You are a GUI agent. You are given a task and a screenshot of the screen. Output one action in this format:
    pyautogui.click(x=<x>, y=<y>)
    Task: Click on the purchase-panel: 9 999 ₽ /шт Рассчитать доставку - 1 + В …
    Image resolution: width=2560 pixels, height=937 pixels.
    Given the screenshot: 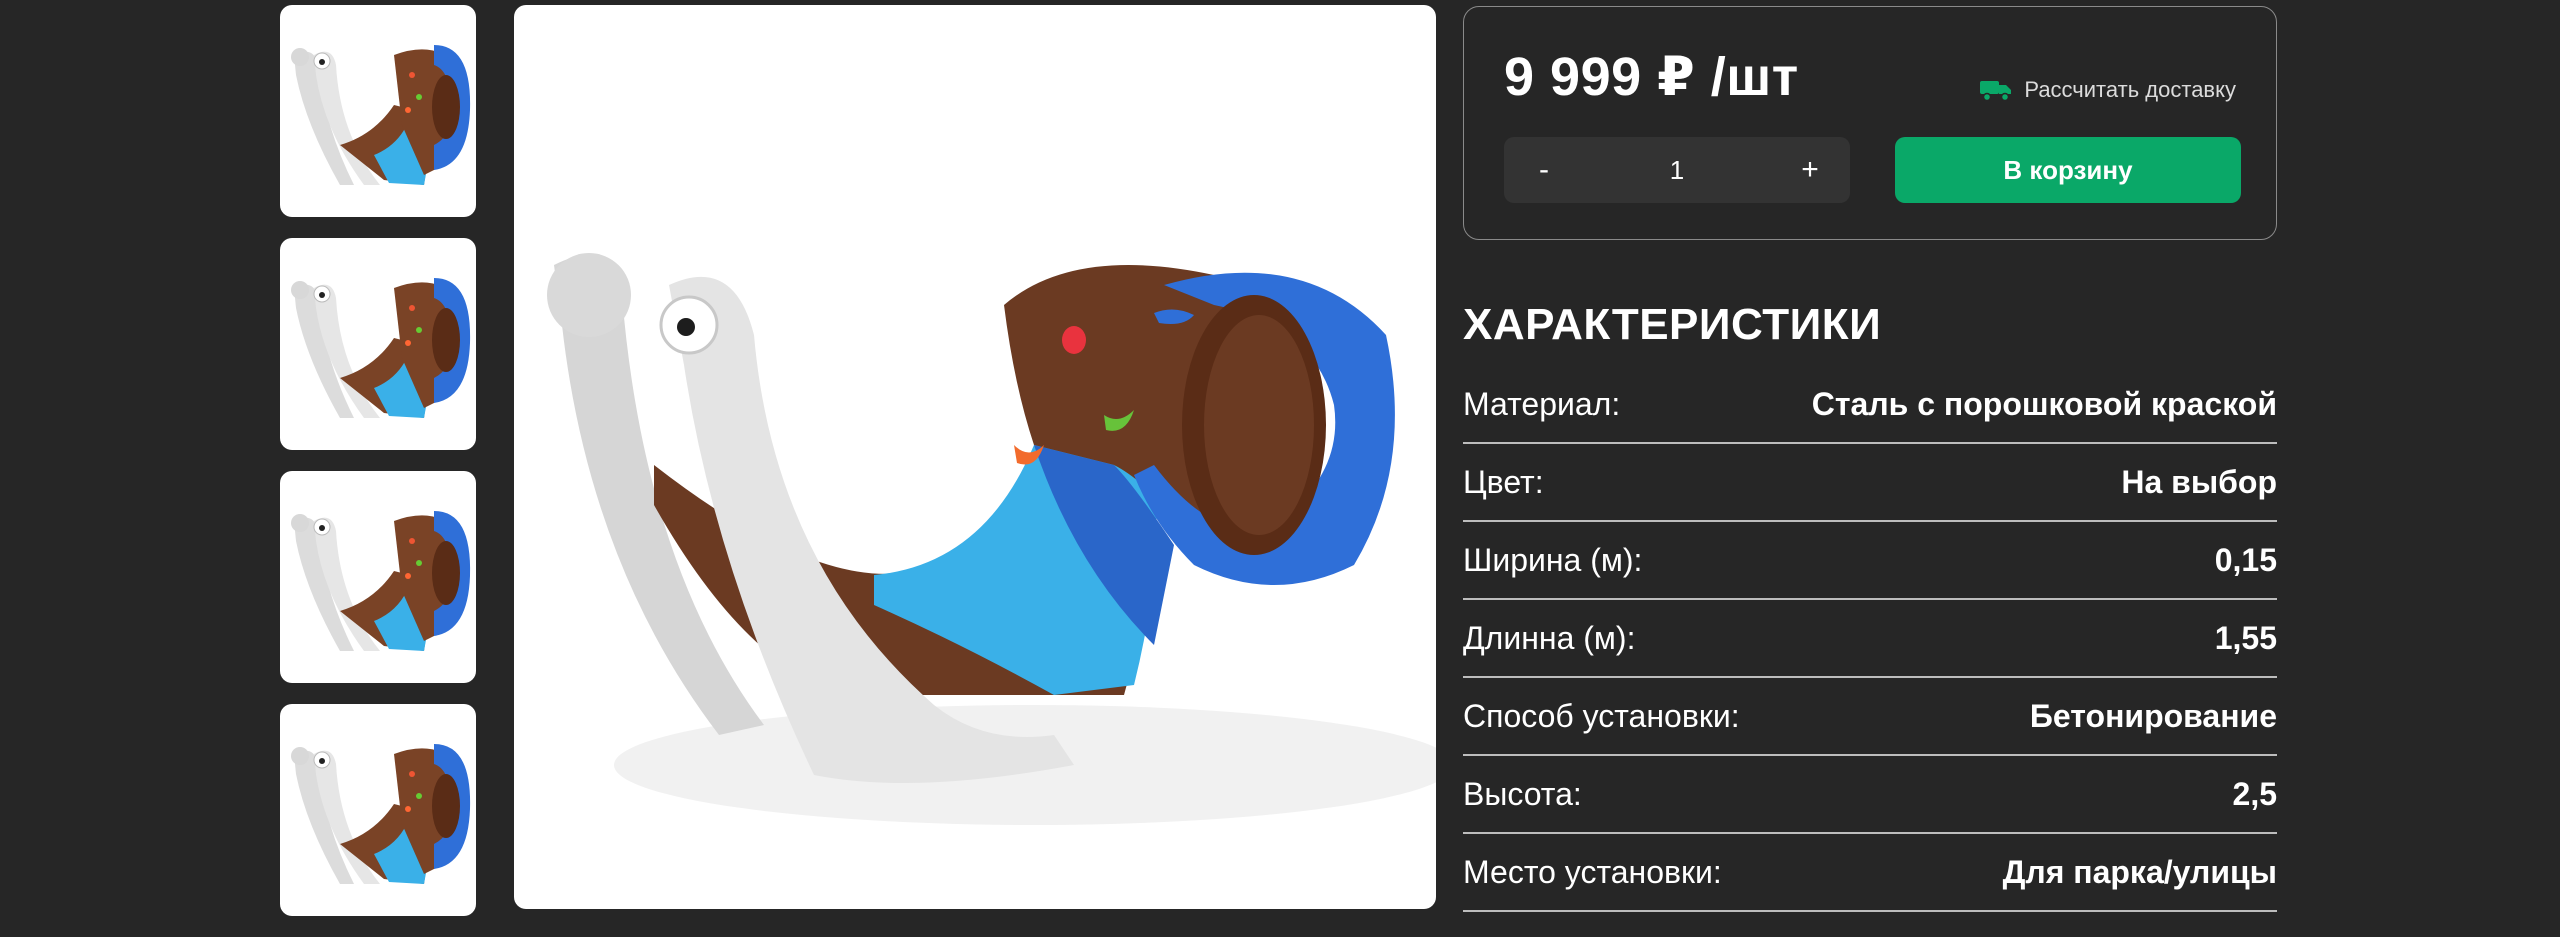 What is the action you would take?
    pyautogui.click(x=1870, y=123)
    